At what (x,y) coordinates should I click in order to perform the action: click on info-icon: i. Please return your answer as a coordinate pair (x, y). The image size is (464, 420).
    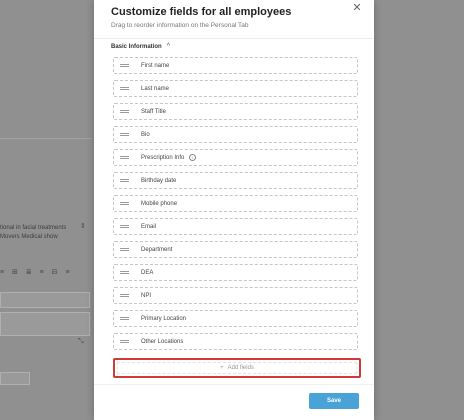
    Looking at the image, I should click on (193, 157).